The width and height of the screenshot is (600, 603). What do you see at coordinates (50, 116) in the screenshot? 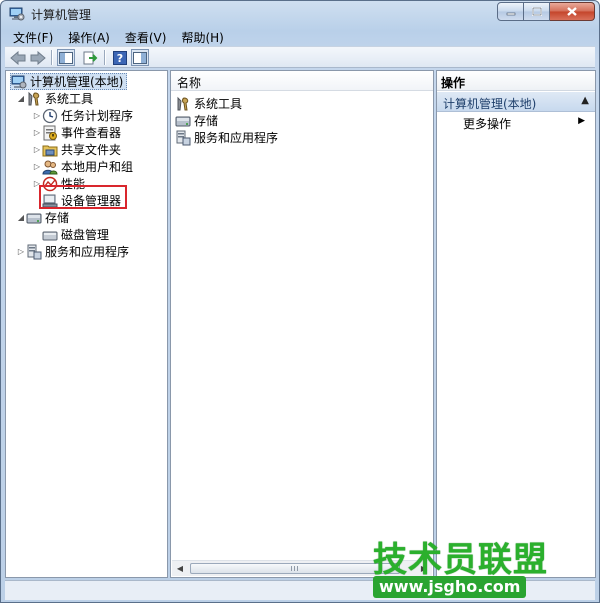
I see `clock-icon` at bounding box center [50, 116].